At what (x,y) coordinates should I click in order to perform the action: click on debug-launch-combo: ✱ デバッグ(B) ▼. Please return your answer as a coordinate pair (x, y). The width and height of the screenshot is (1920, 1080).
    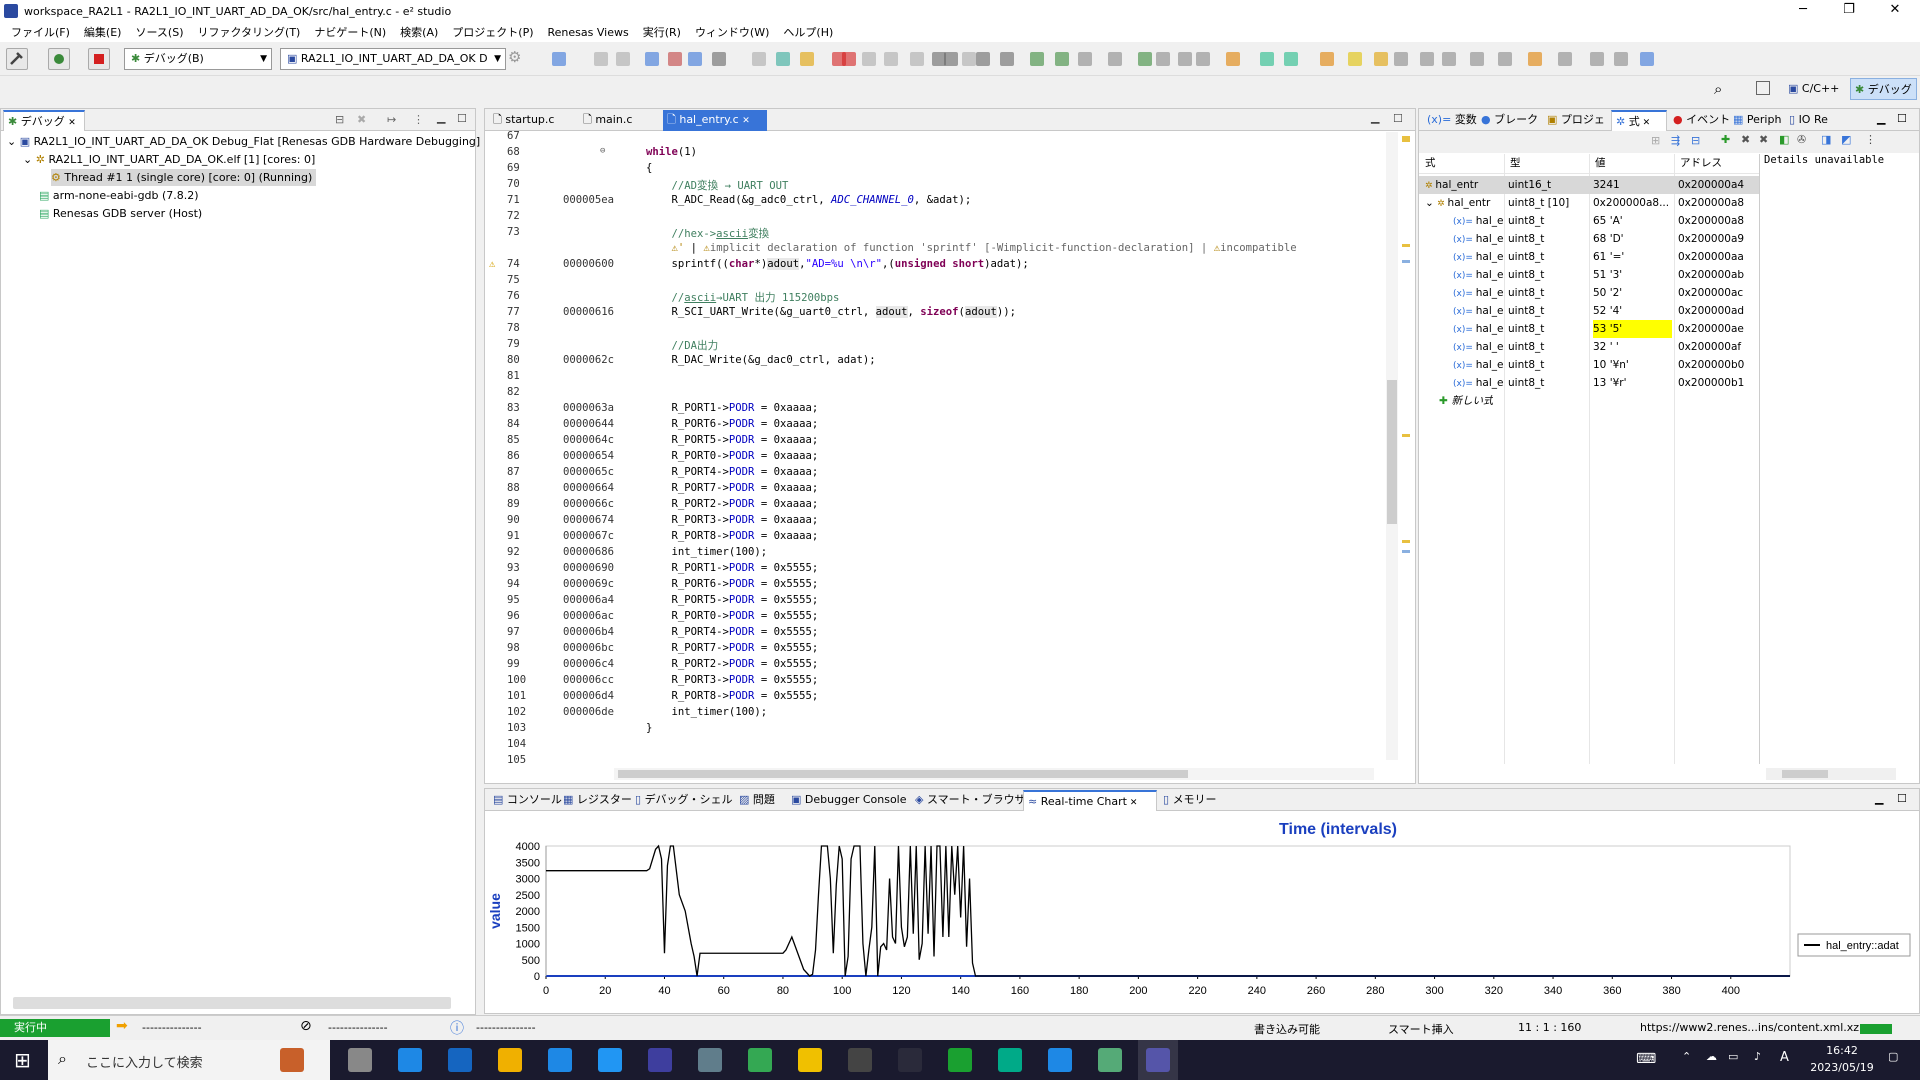
    Looking at the image, I should click on (198, 59).